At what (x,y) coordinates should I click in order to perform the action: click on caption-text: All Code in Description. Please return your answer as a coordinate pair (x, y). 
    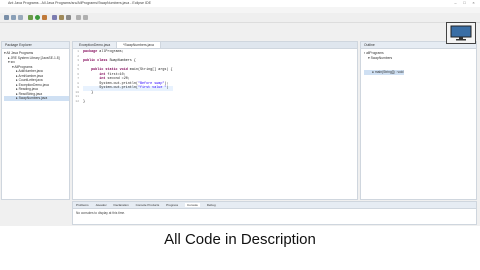
    Looking at the image, I should click on (240, 239).